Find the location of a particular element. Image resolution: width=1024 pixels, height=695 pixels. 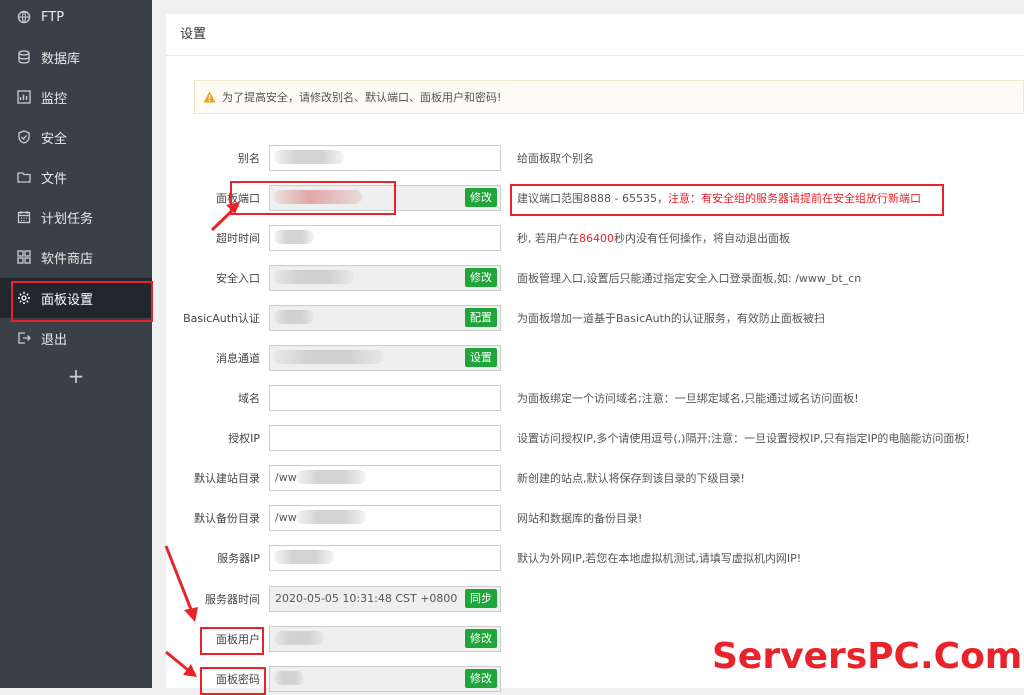

sidebar: FTP 数据库 监控 安全 文件 计划任务 软件商店 面板设置 退出 + is located at coordinates (76, 344).